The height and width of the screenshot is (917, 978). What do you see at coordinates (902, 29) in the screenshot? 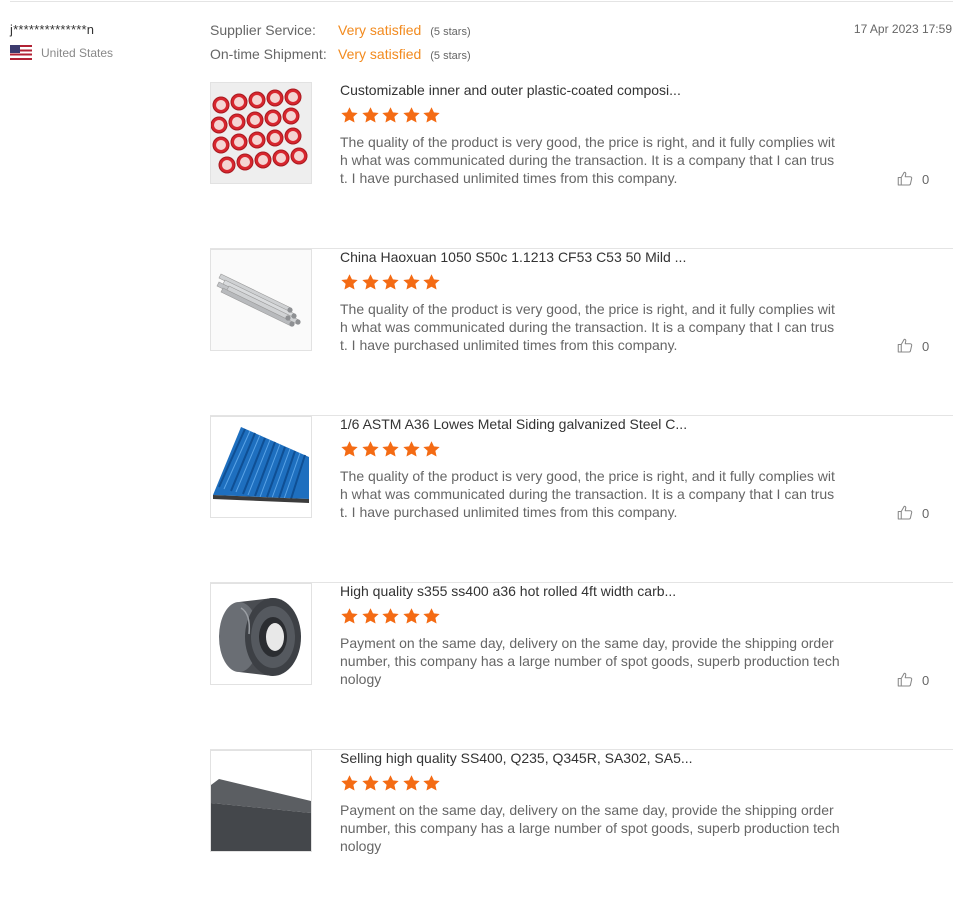
I see `review-date: 17 Apr 2023 17:59` at bounding box center [902, 29].